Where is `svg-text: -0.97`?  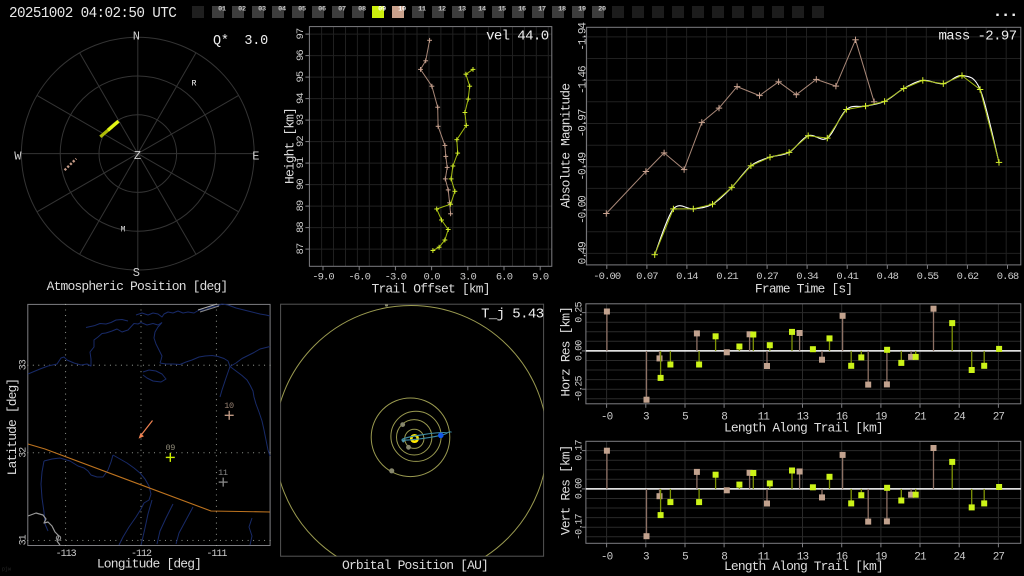
svg-text: -0.97 is located at coordinates (583, 123).